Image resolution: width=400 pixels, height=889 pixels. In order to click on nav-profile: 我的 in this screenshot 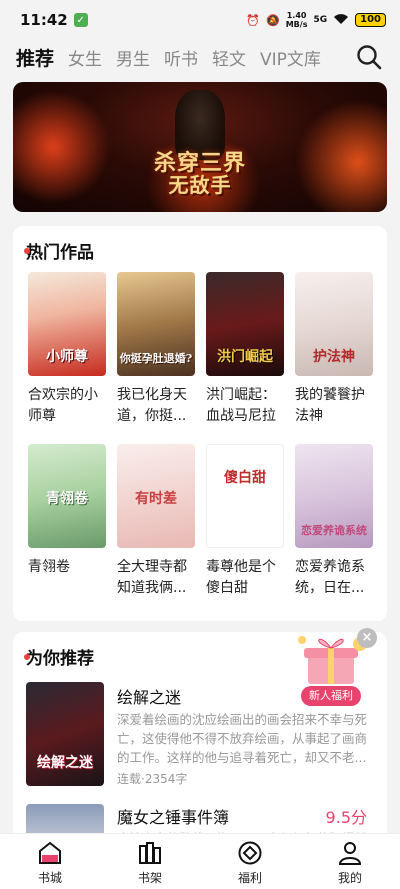, I will do `click(350, 861)`.